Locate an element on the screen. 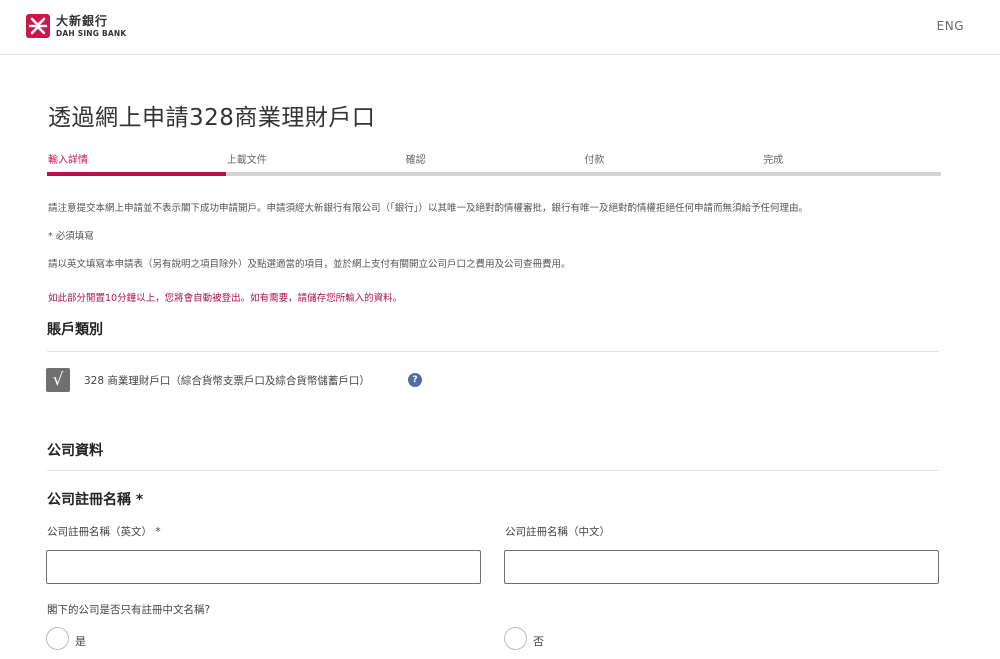 The height and width of the screenshot is (659, 1000). logo-english-name: DAH SING BANK is located at coordinates (91, 33).